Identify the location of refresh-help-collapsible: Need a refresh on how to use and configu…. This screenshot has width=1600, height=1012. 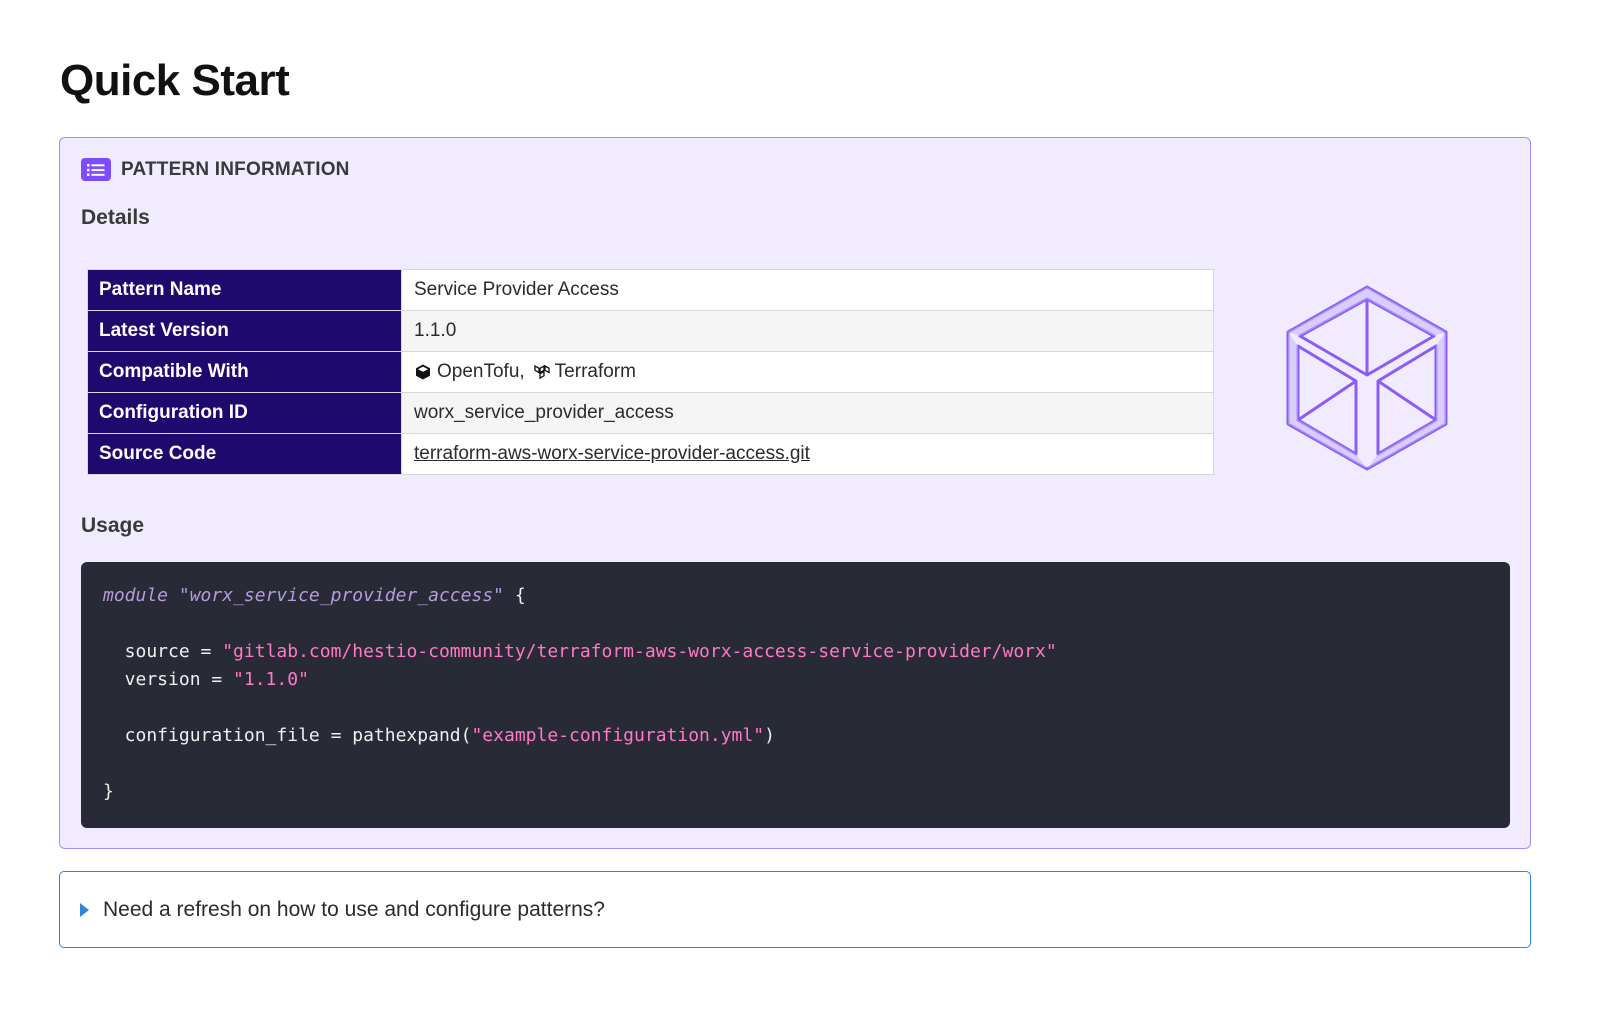
(795, 909).